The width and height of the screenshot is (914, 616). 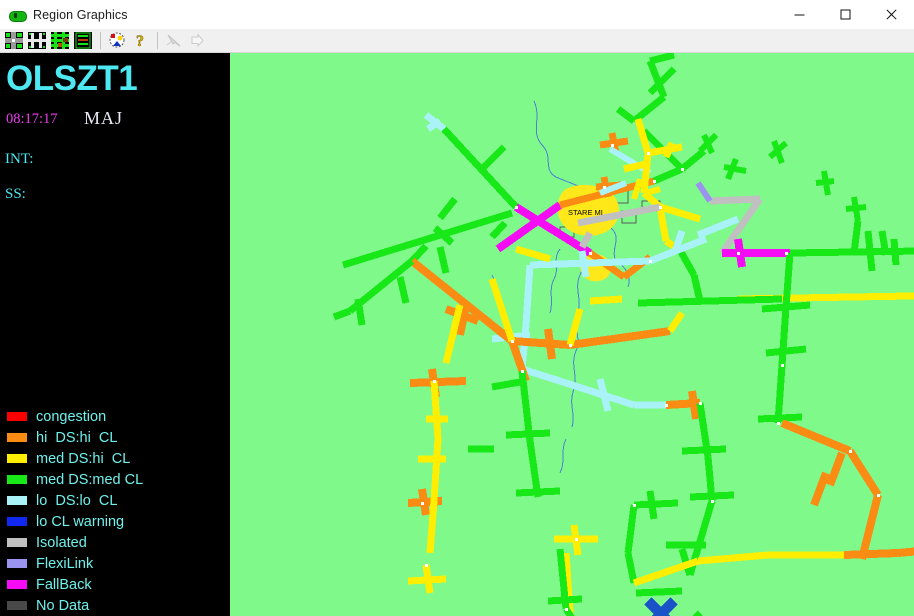 What do you see at coordinates (83, 458) in the screenshot?
I see `legend-label: med DS:hi CL` at bounding box center [83, 458].